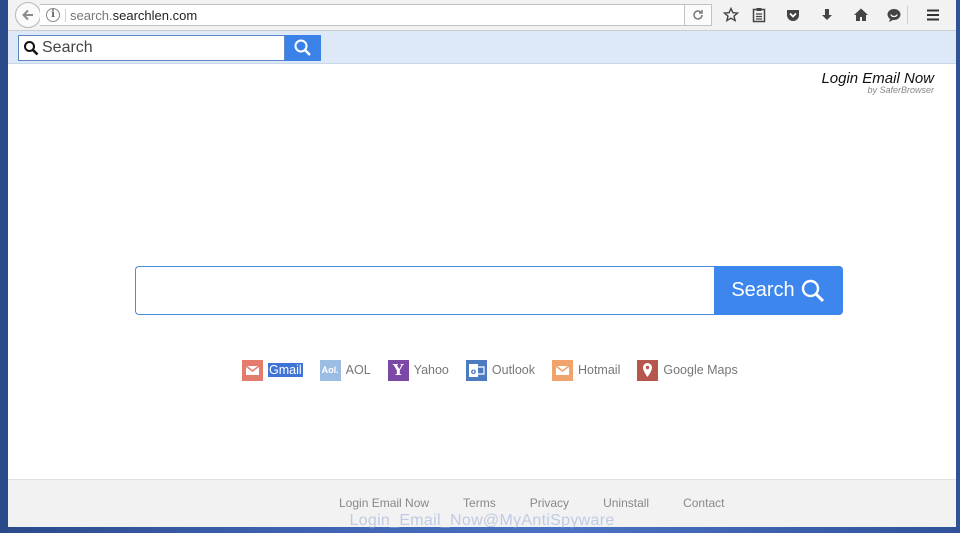 This screenshot has width=960, height=533. What do you see at coordinates (907, 15) in the screenshot?
I see `toolbar-separator` at bounding box center [907, 15].